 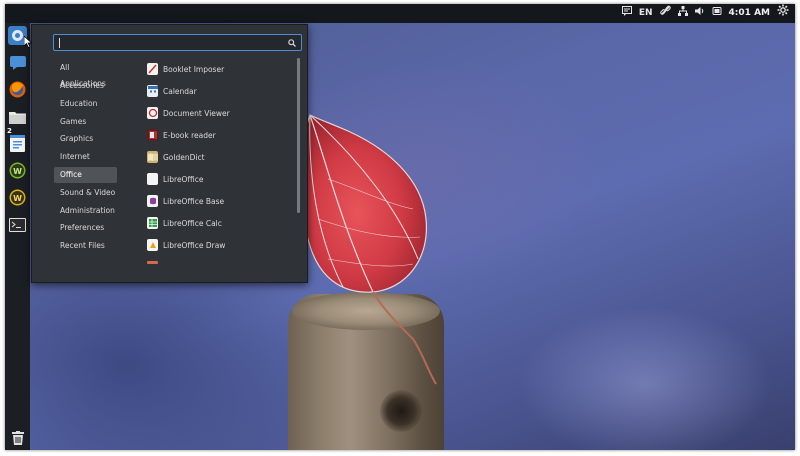 I want to click on terminal-icon, so click(x=17, y=224).